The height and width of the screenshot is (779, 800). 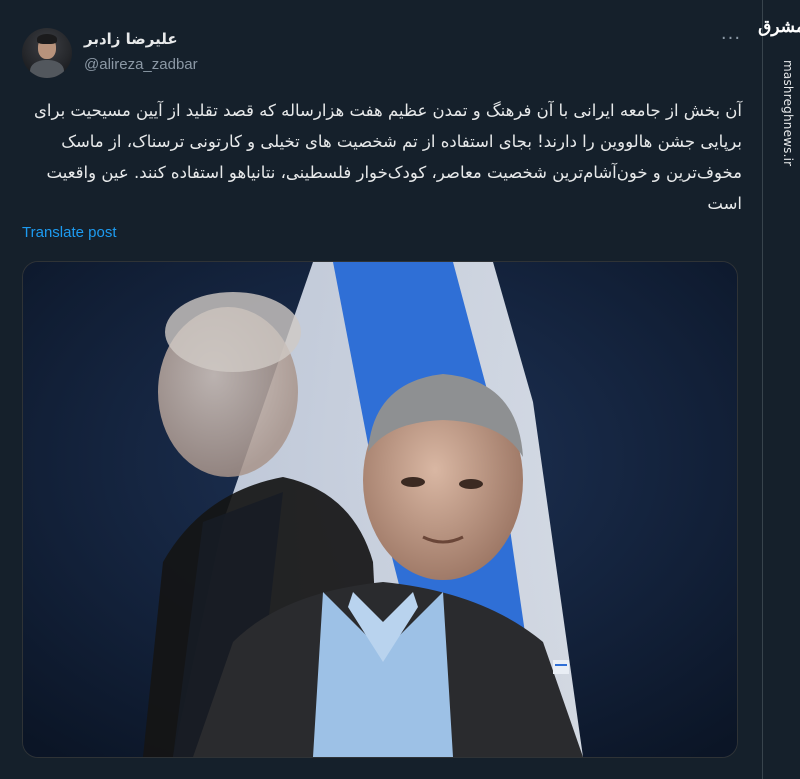 What do you see at coordinates (141, 64) in the screenshot?
I see `author-handle: @alireza_zadbar` at bounding box center [141, 64].